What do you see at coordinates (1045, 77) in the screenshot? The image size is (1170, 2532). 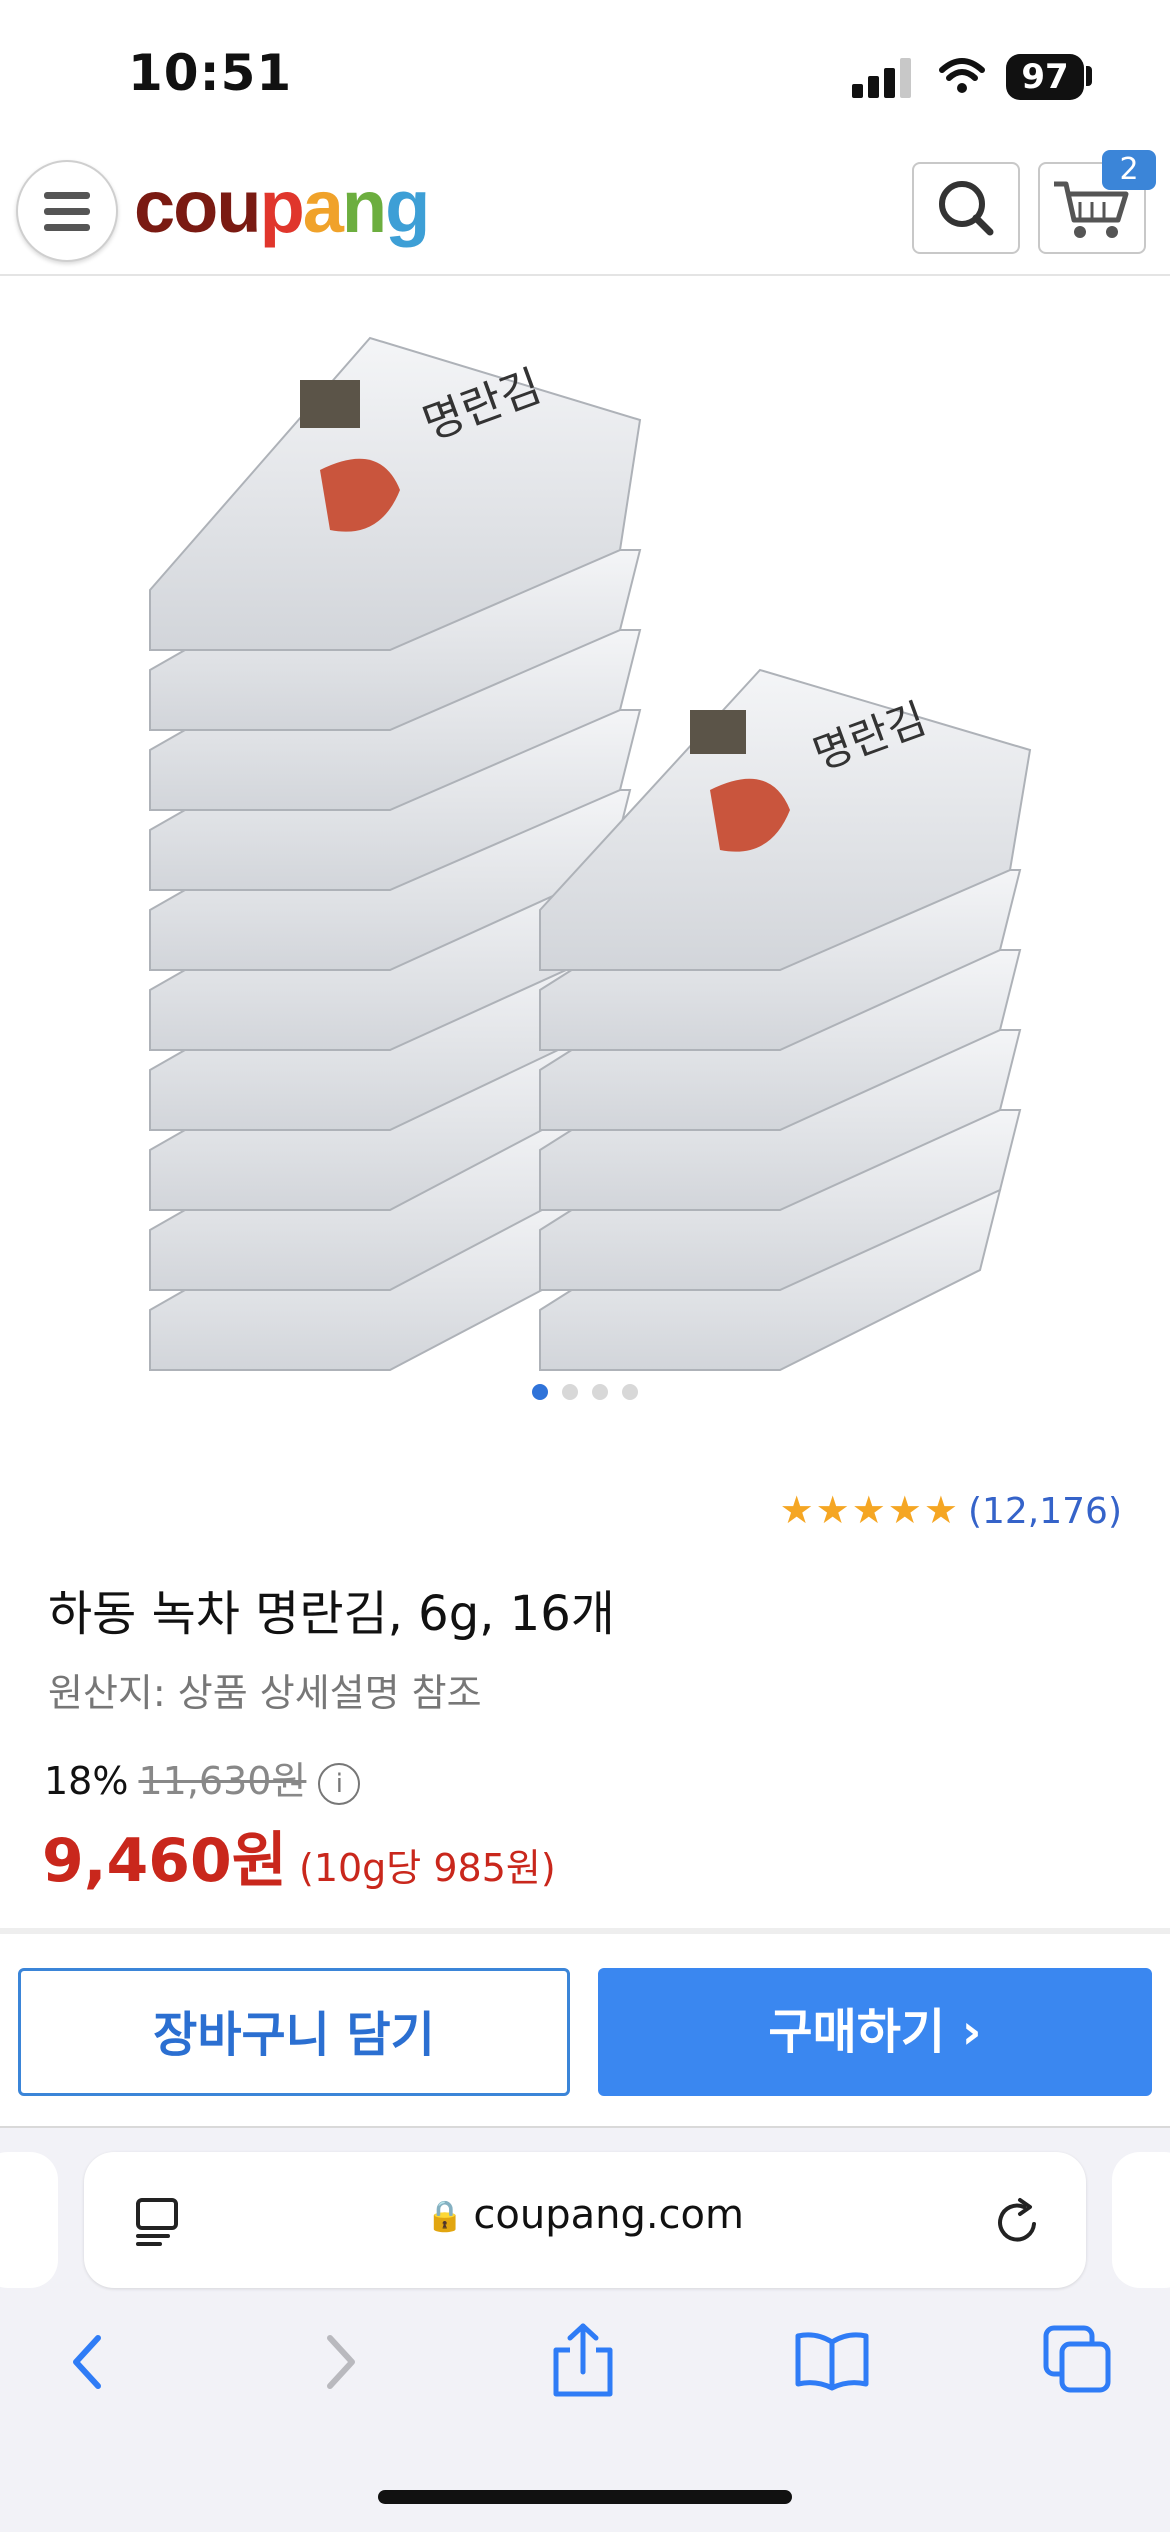 I see `battery-icon: 97` at bounding box center [1045, 77].